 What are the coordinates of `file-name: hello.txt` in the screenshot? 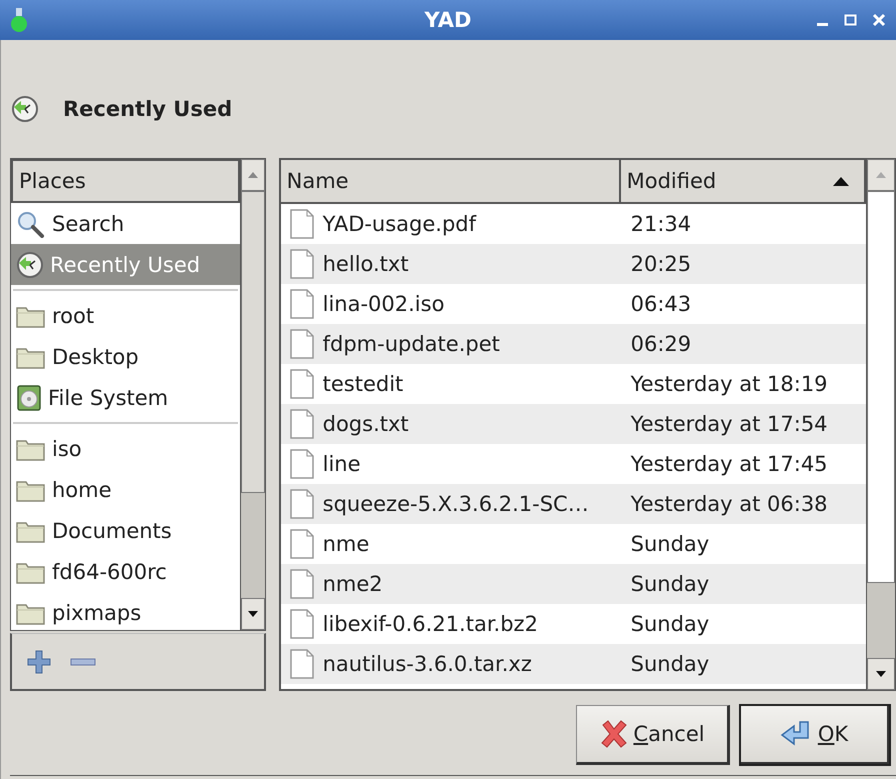 It's located at (365, 264).